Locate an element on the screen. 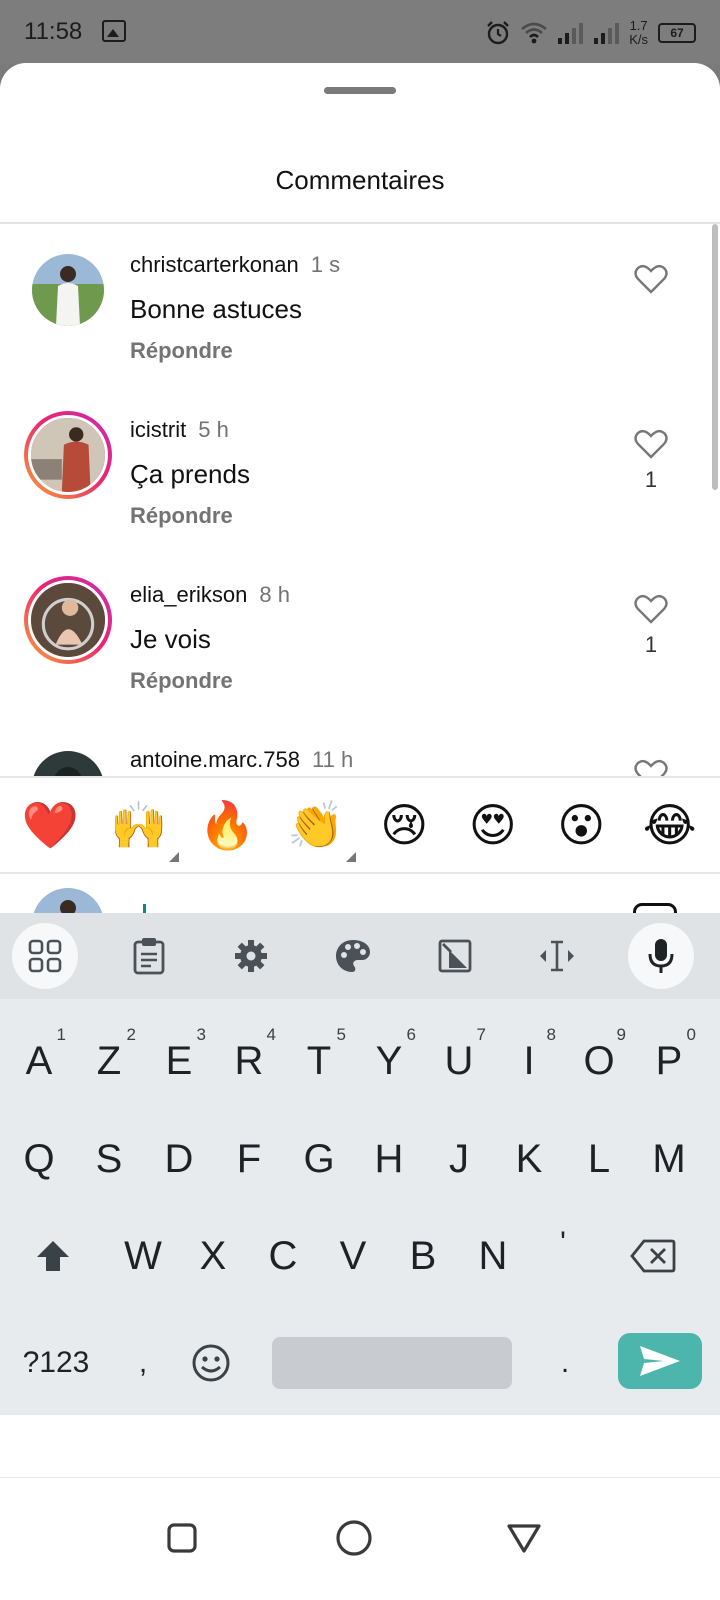 This screenshot has width=720, height=1600. comment-item: icistrit 5 h Ça prends Répondre 1 is located at coordinates (360, 471).